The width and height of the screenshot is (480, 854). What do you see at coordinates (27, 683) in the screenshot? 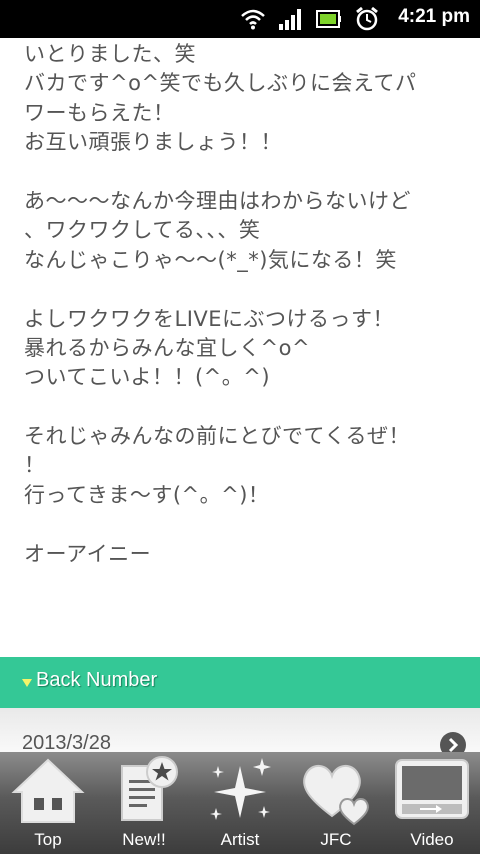
I see `triangle-down-icon` at bounding box center [27, 683].